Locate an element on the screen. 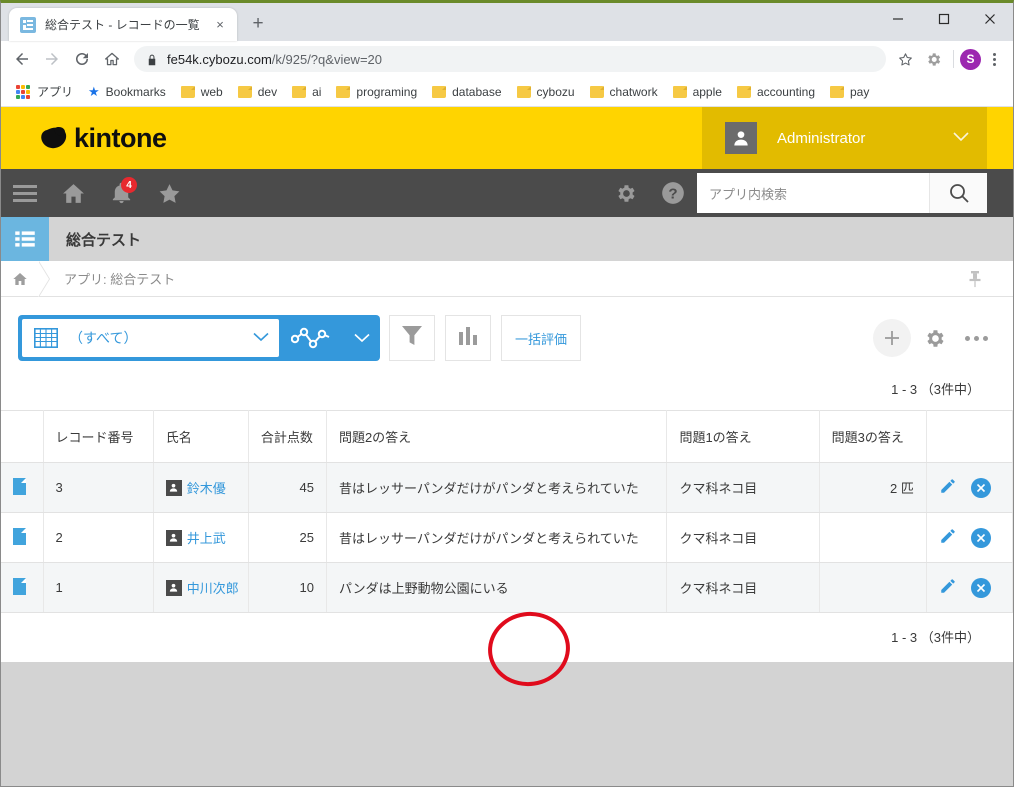  breadcrumb-label: アプリ: 総合テスト is located at coordinates (119, 278).